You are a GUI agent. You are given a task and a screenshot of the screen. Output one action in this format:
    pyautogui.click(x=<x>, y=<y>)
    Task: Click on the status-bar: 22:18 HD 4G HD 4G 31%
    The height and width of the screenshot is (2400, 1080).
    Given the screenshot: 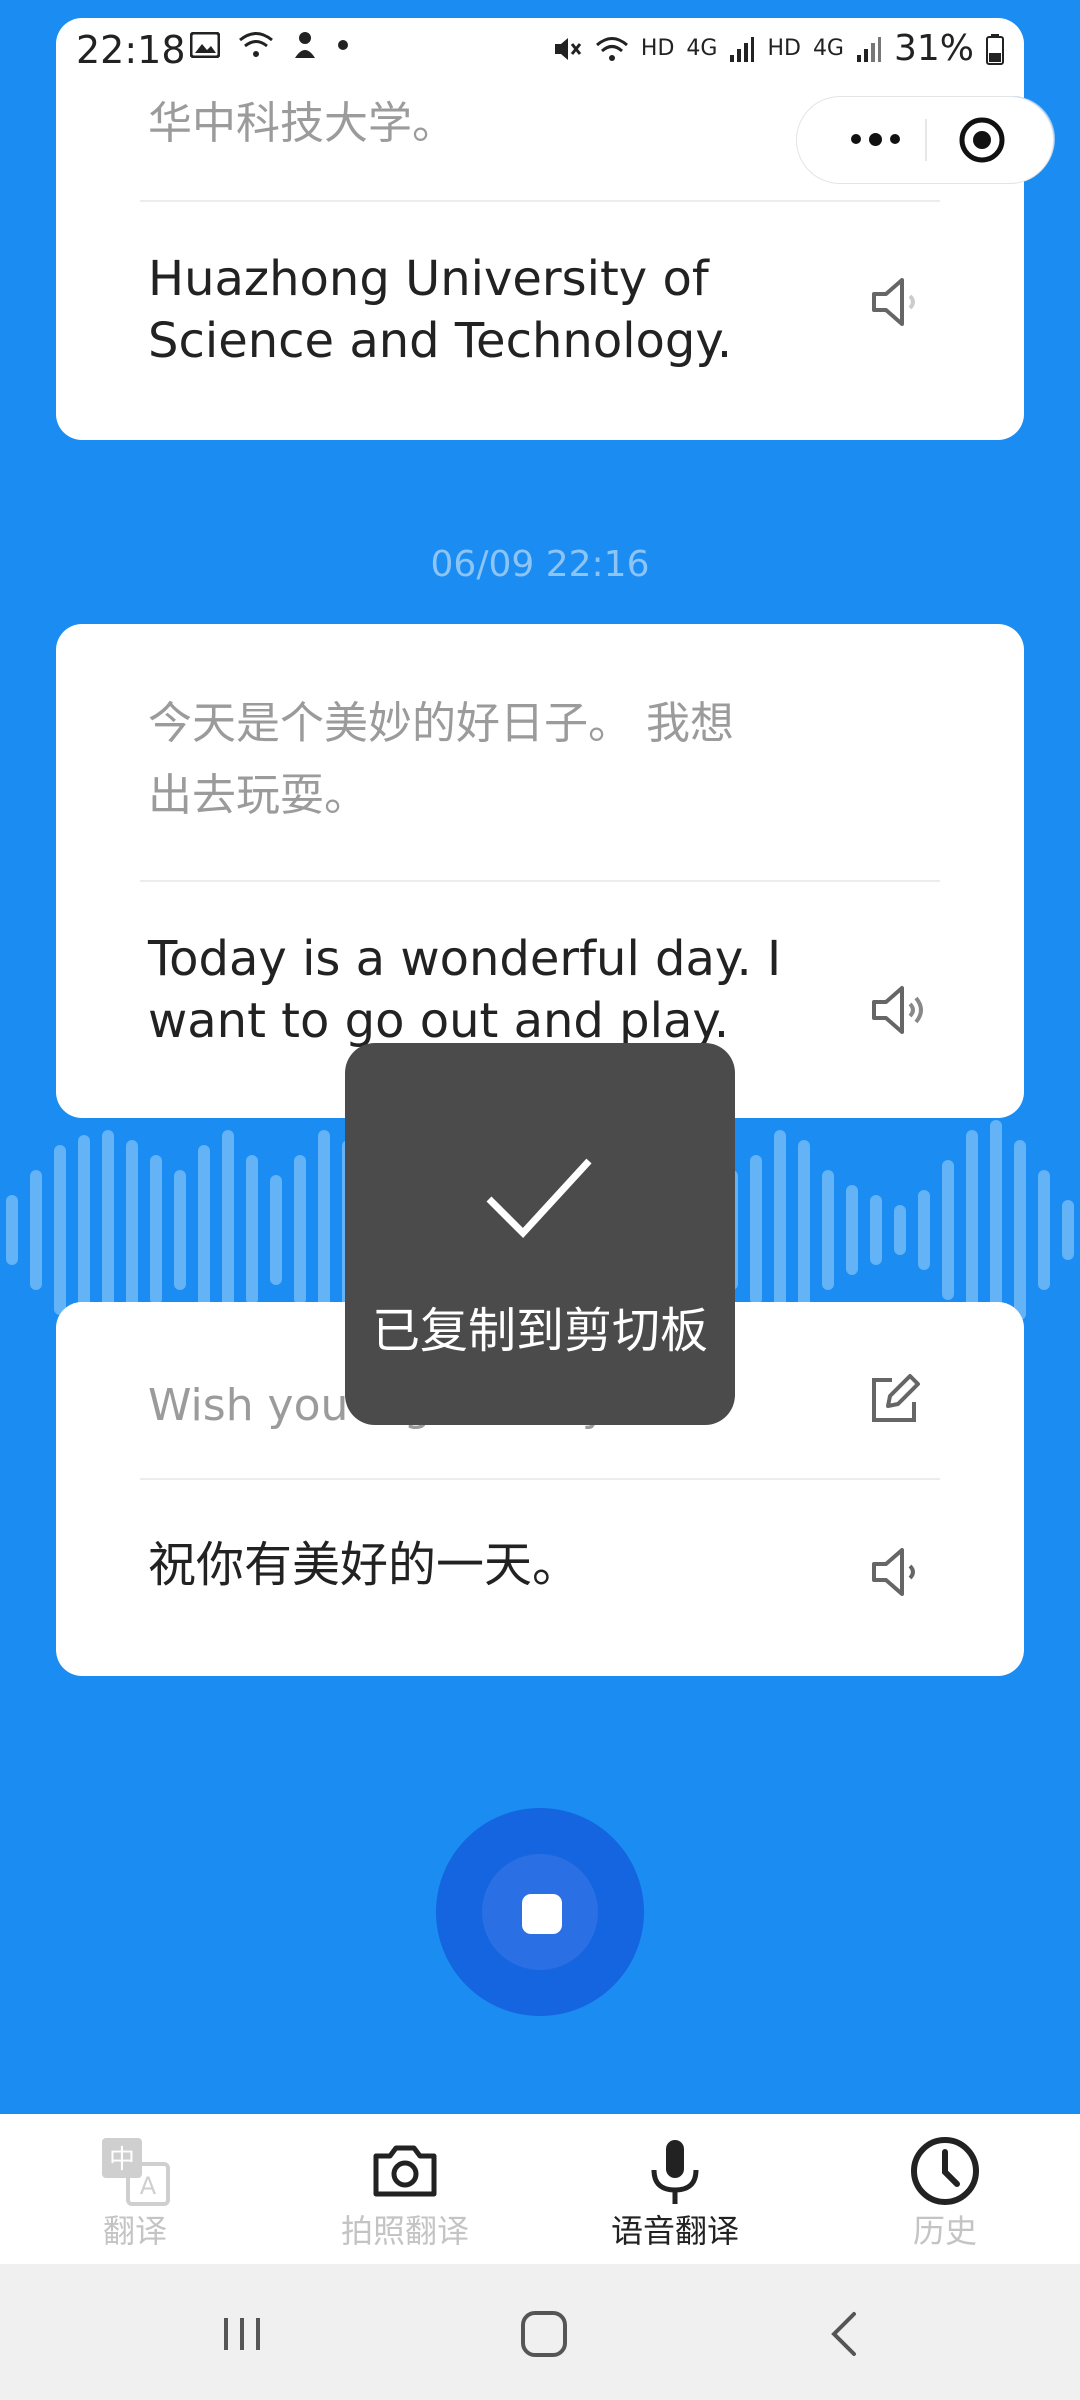 What is the action you would take?
    pyautogui.click(x=540, y=48)
    